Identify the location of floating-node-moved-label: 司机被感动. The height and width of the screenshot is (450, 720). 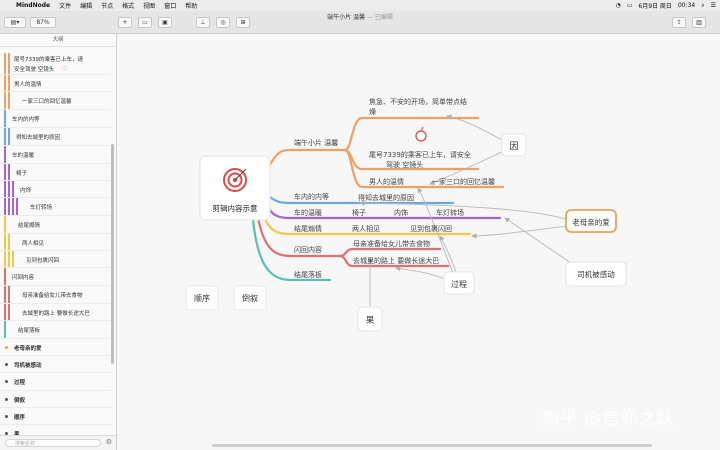
(596, 274).